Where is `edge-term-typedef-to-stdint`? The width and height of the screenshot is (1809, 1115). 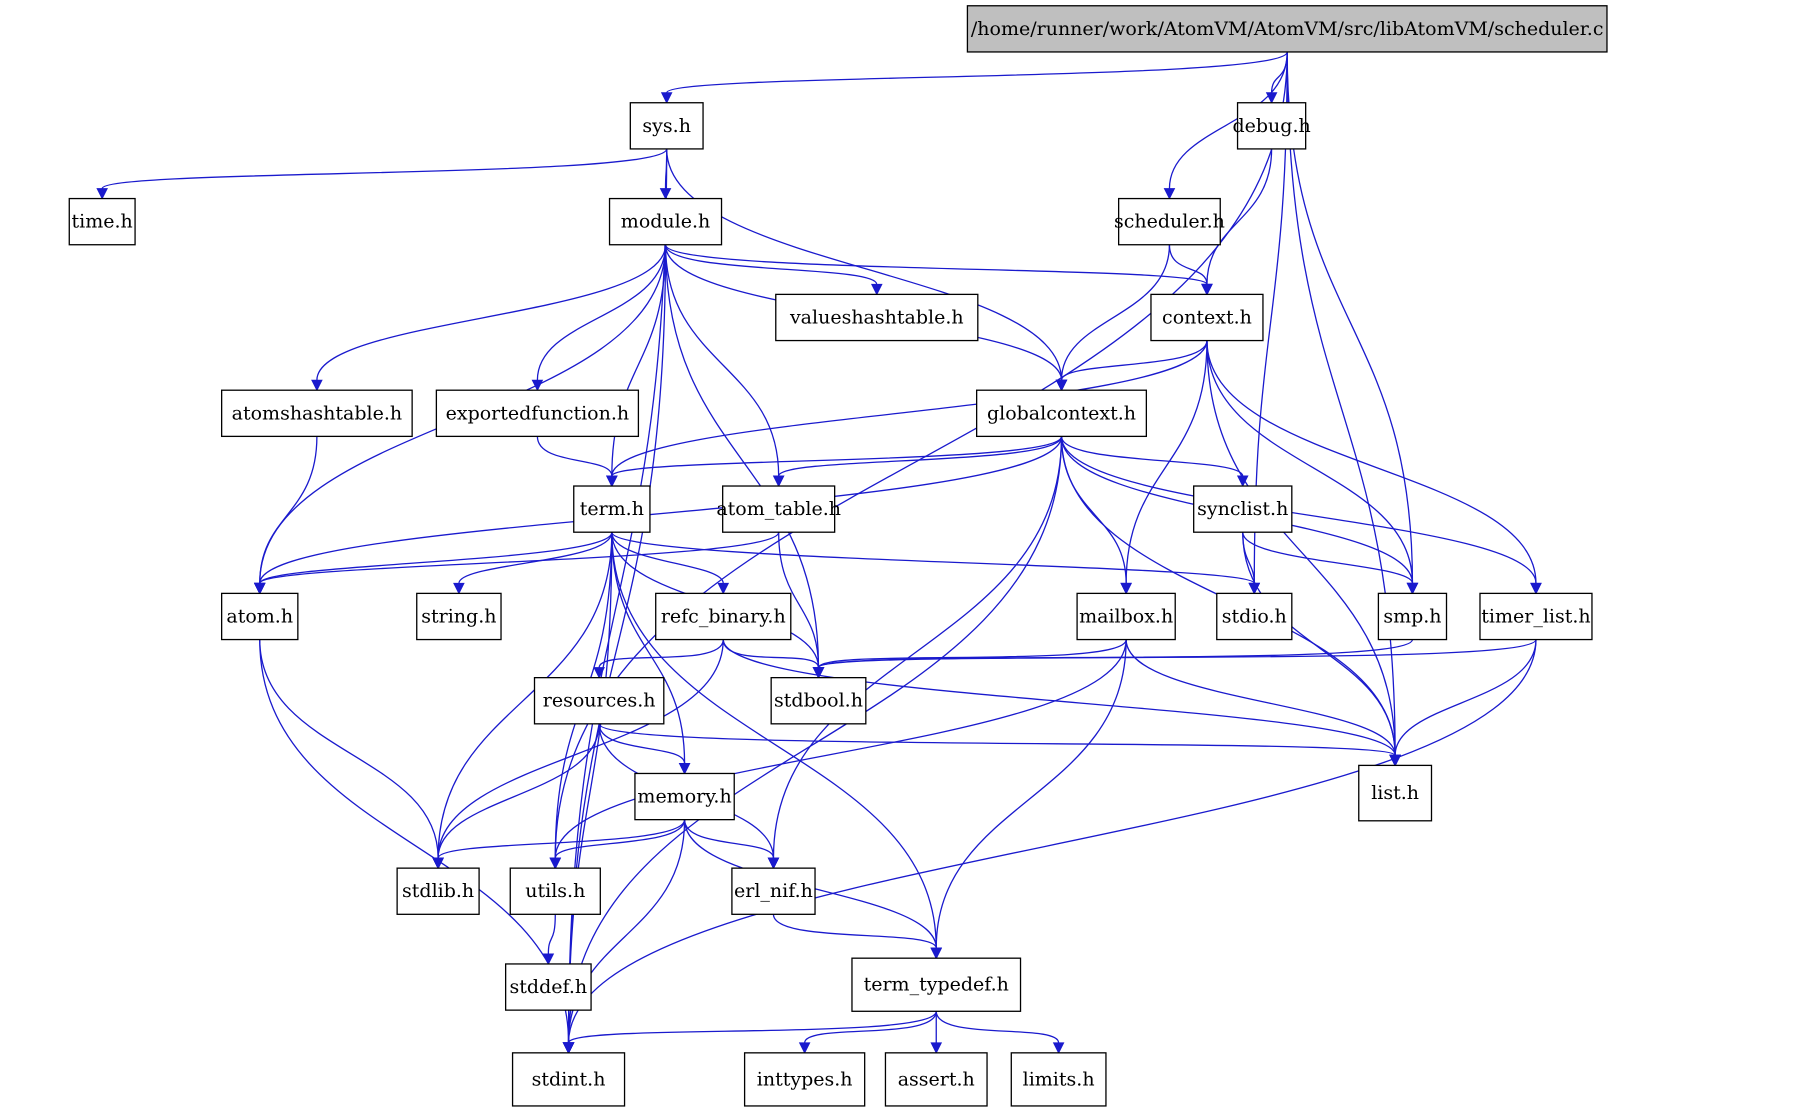
edge-term-typedef-to-stdint is located at coordinates (749, 1032).